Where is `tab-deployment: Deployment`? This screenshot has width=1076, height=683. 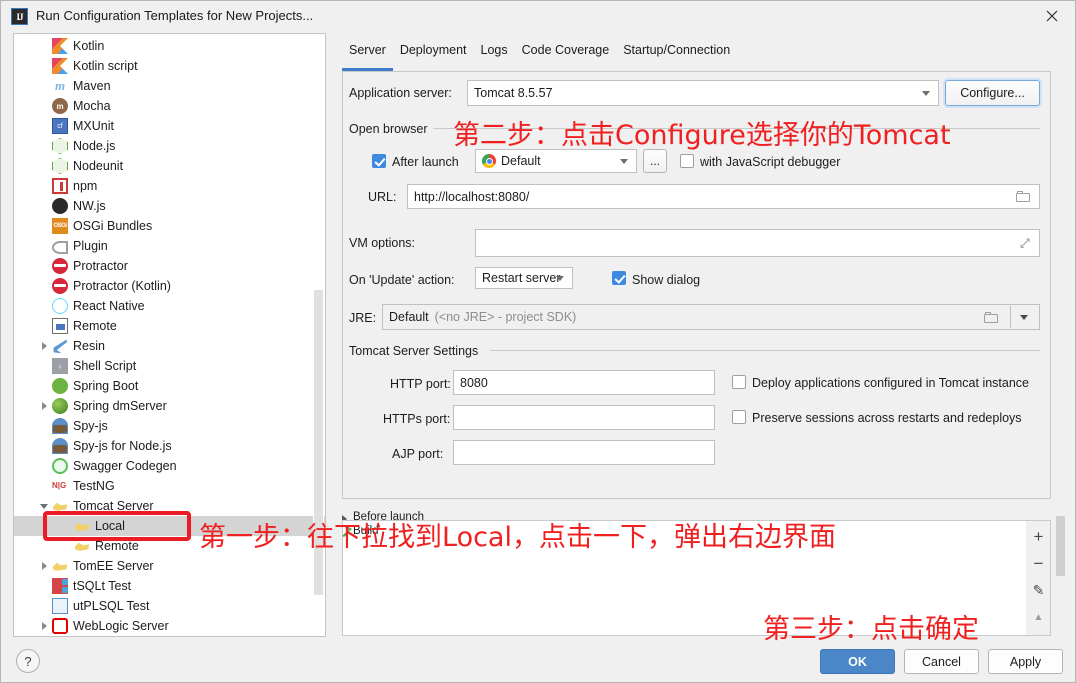 tab-deployment: Deployment is located at coordinates (433, 54).